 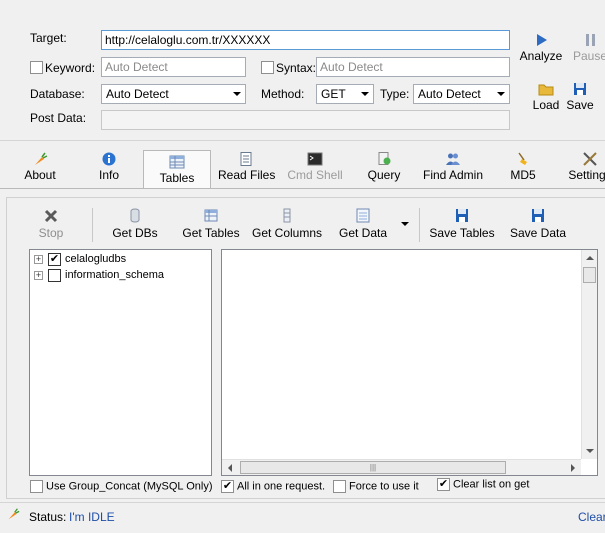 I want to click on database-select-value: Auto Detect, so click(x=137, y=94).